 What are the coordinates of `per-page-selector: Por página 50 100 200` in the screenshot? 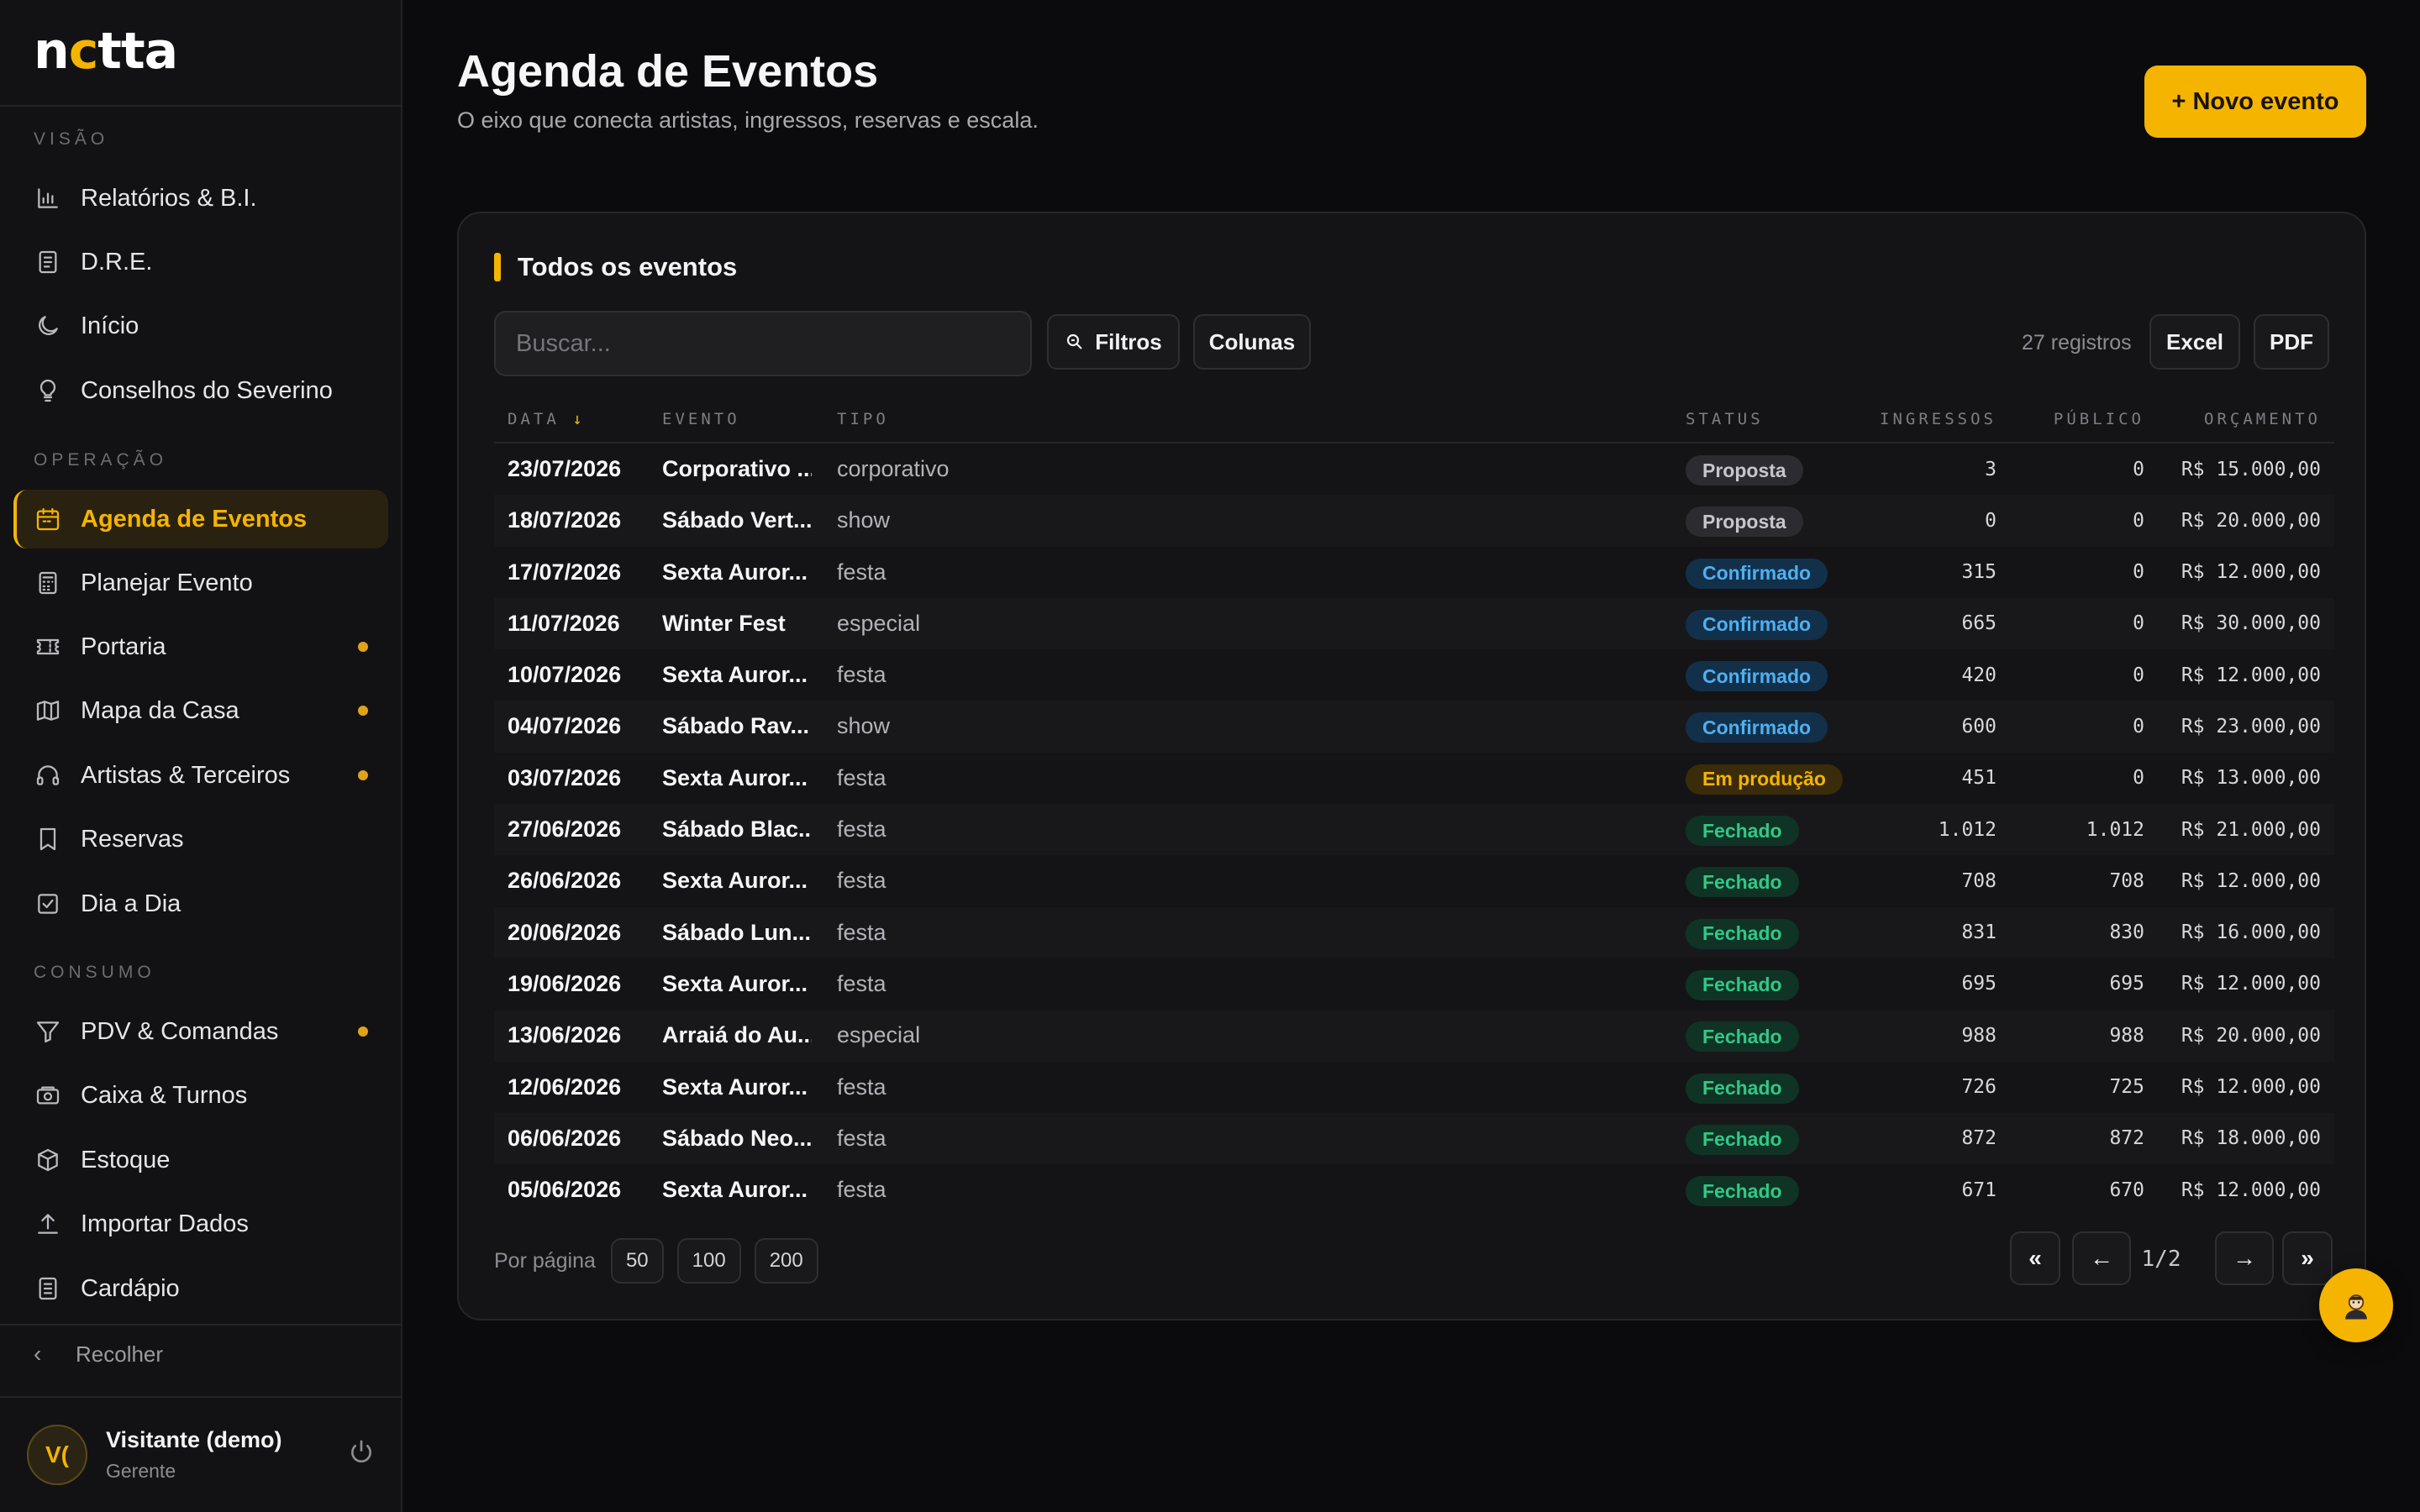 It's located at (663, 1261).